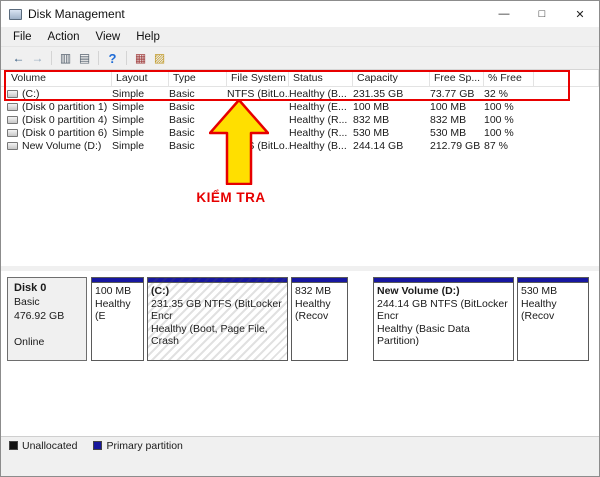 This screenshot has width=600, height=477. I want to click on volume-name: New Volume (D:), so click(62, 145).